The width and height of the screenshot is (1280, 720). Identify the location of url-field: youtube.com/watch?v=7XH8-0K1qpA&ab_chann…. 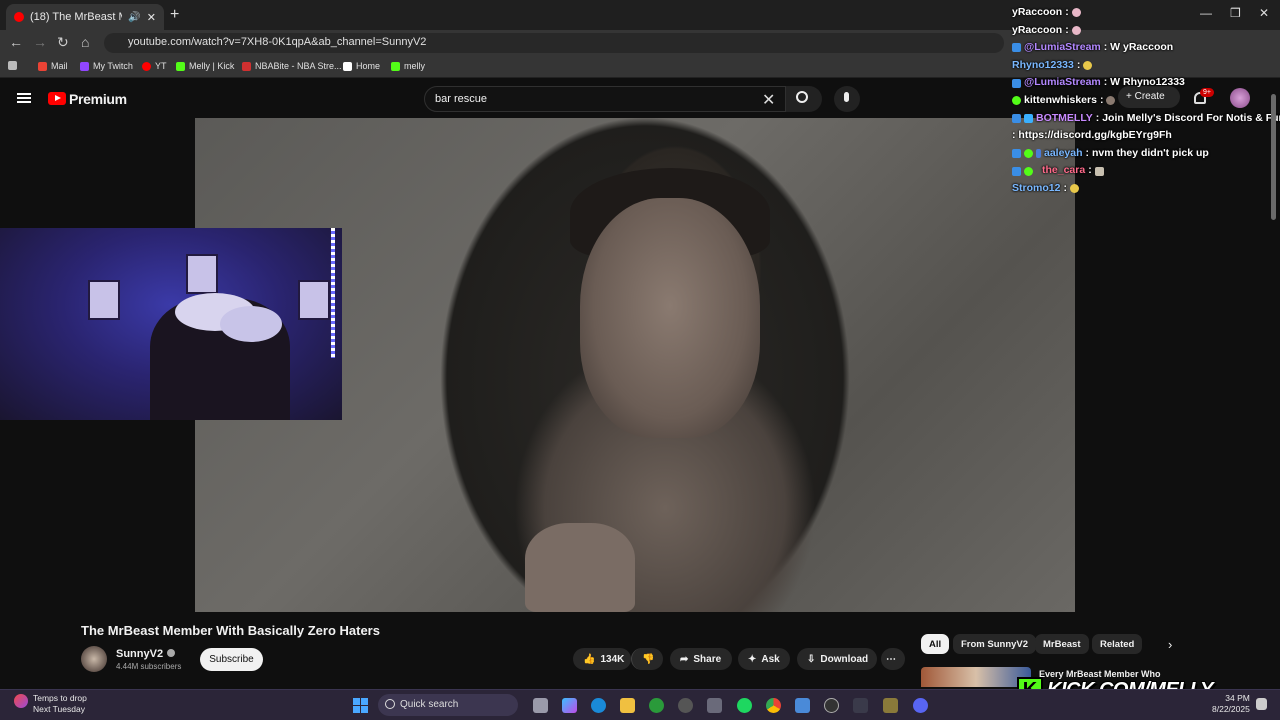
(554, 43).